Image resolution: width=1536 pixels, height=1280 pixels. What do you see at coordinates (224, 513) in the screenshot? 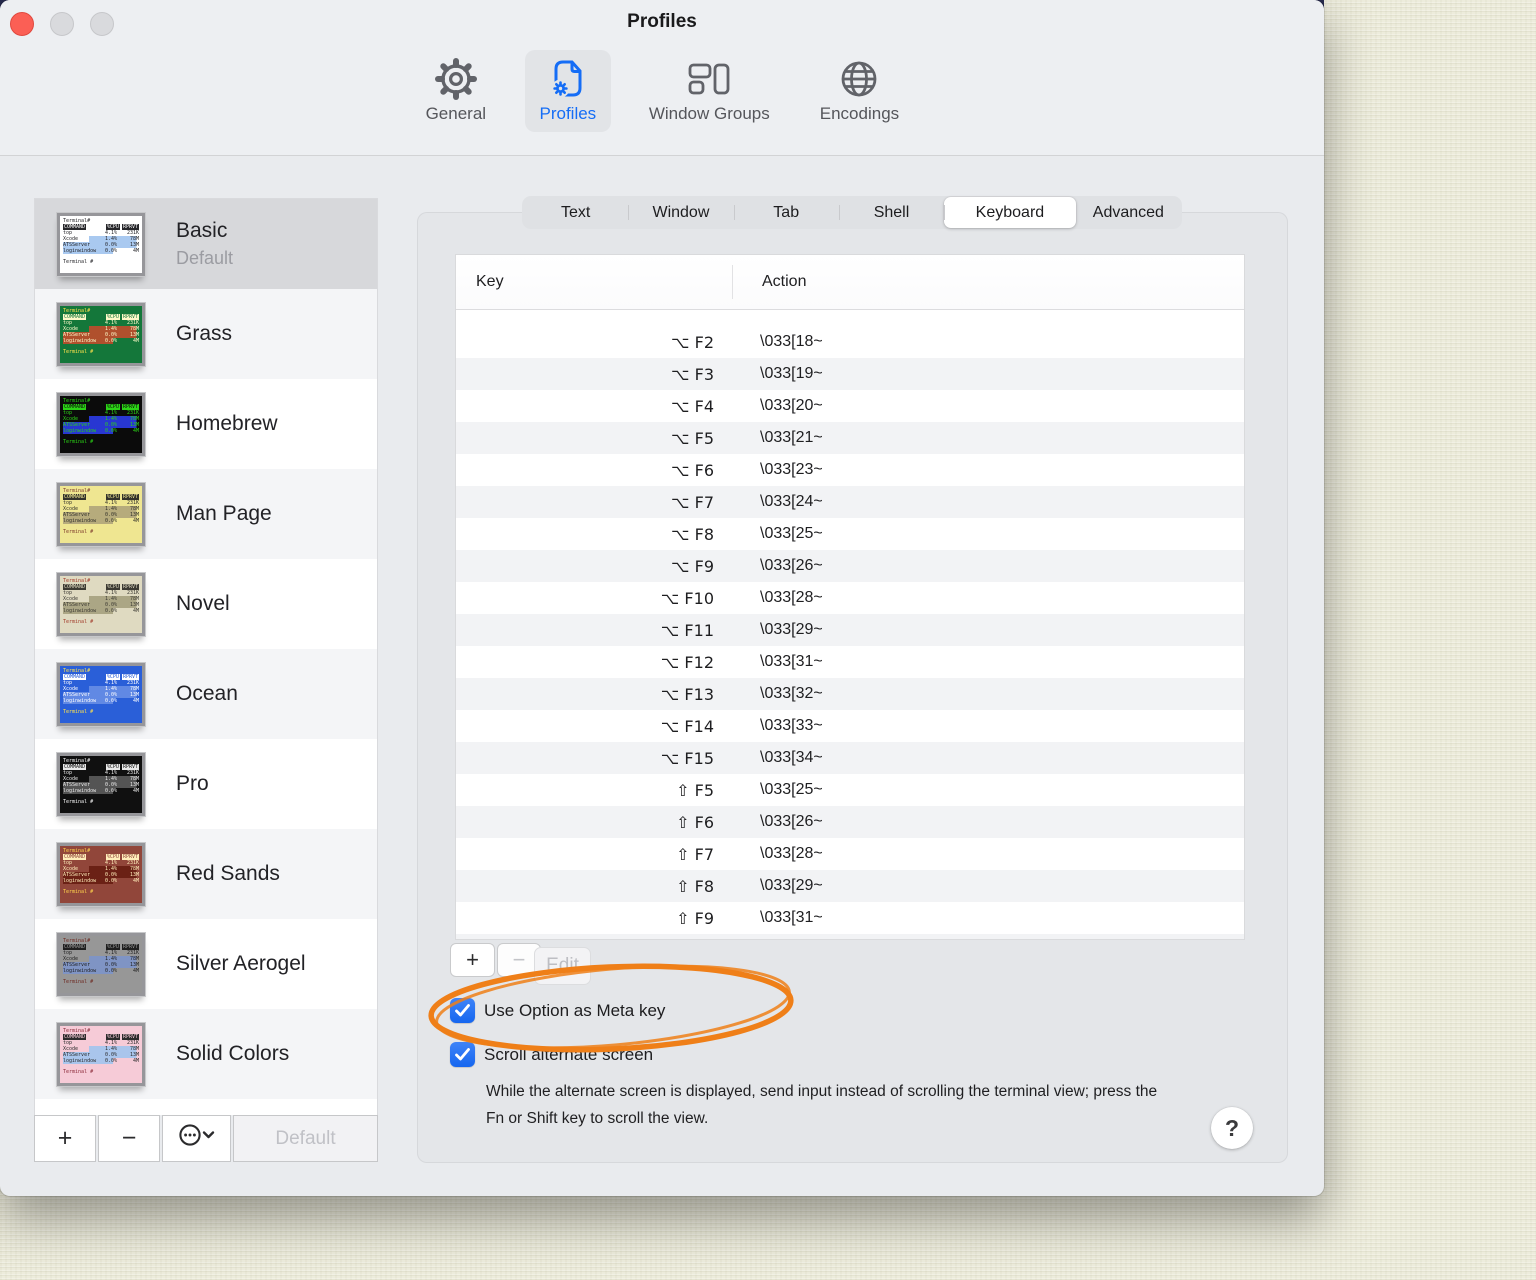
I see `profile-name: Man Page` at bounding box center [224, 513].